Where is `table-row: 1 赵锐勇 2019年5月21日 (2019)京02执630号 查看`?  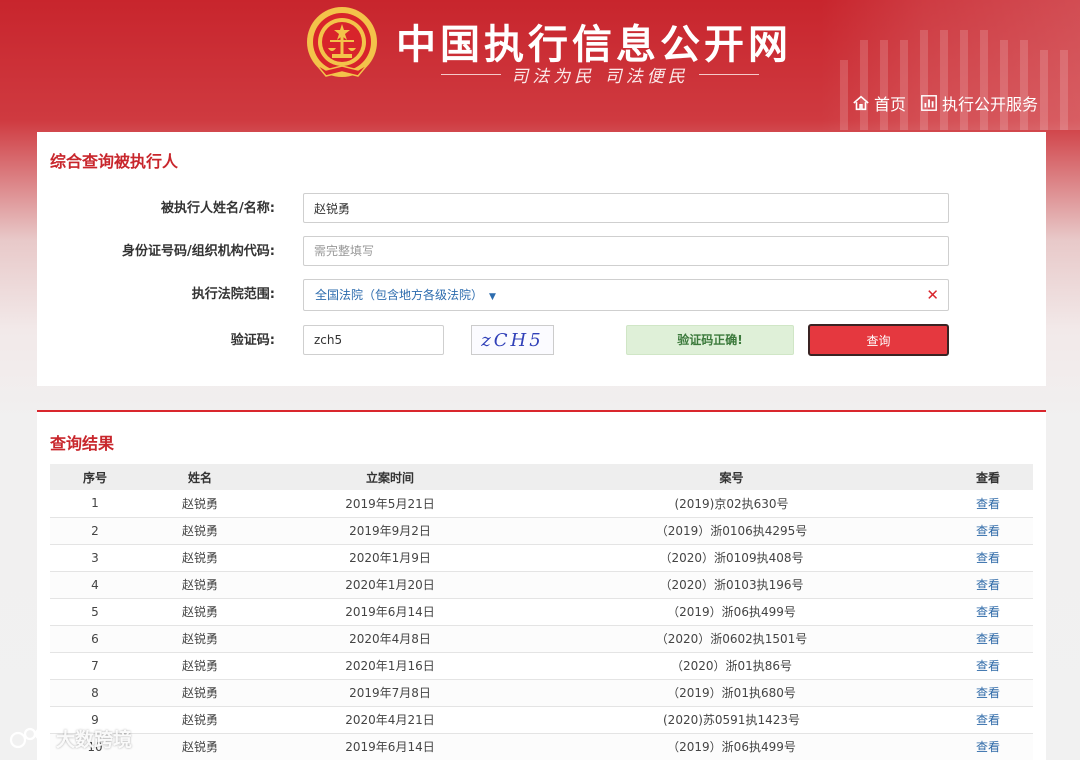
table-row: 1 赵锐勇 2019年5月21日 (2019)京02执630号 查看 is located at coordinates (541, 504).